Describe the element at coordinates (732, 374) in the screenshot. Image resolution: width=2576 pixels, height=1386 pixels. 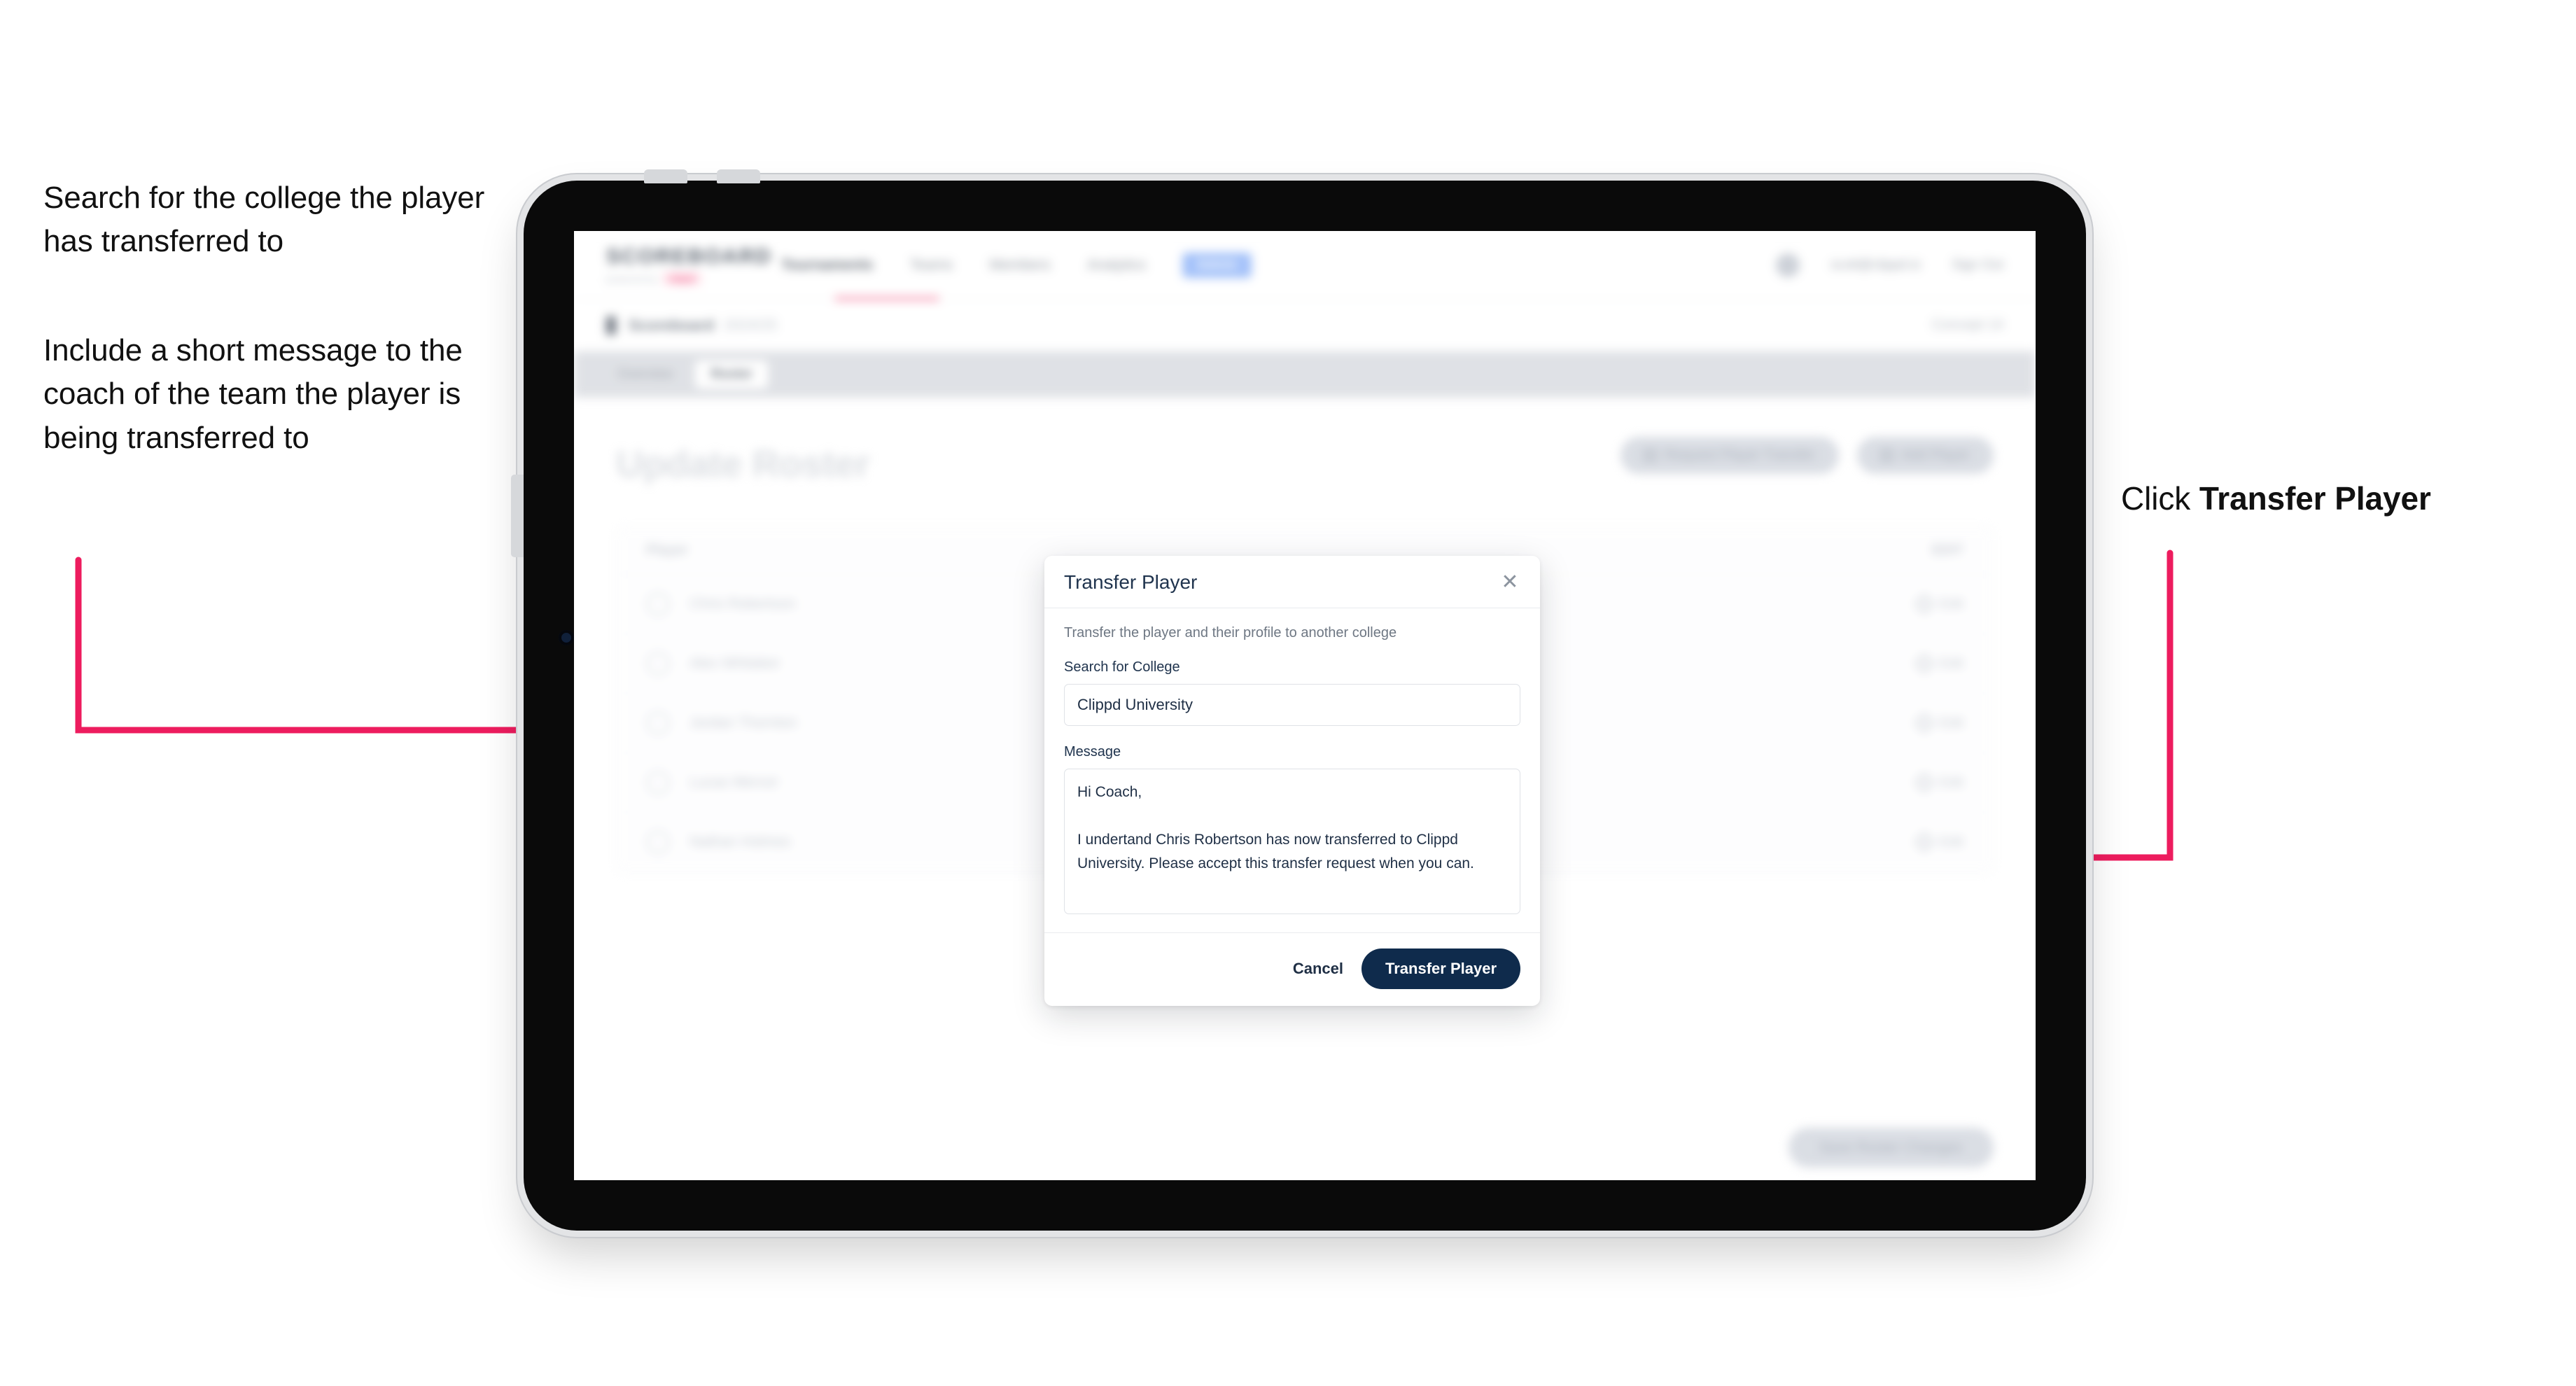
I see `tab-roster: Roster` at that location.